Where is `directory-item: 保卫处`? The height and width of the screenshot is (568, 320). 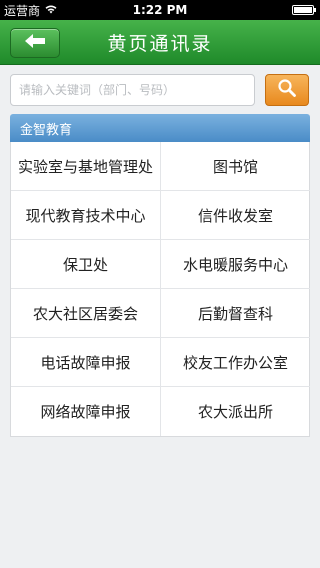 directory-item: 保卫处 is located at coordinates (86, 264).